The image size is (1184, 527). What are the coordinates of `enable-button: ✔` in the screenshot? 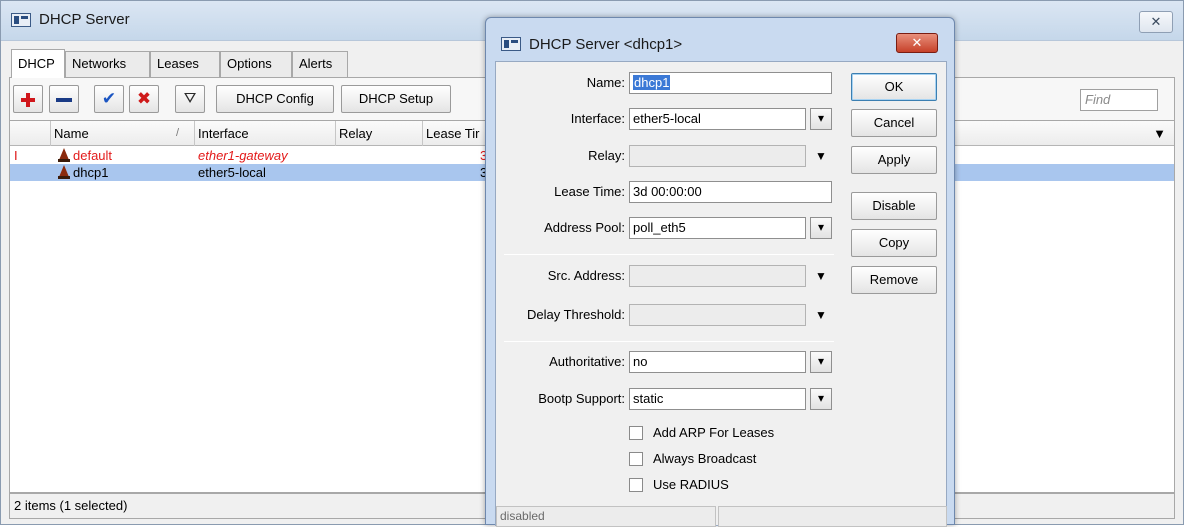 It's located at (109, 99).